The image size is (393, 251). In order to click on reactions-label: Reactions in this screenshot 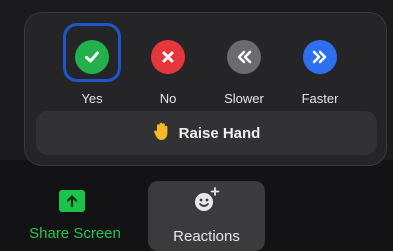, I will do `click(206, 236)`.